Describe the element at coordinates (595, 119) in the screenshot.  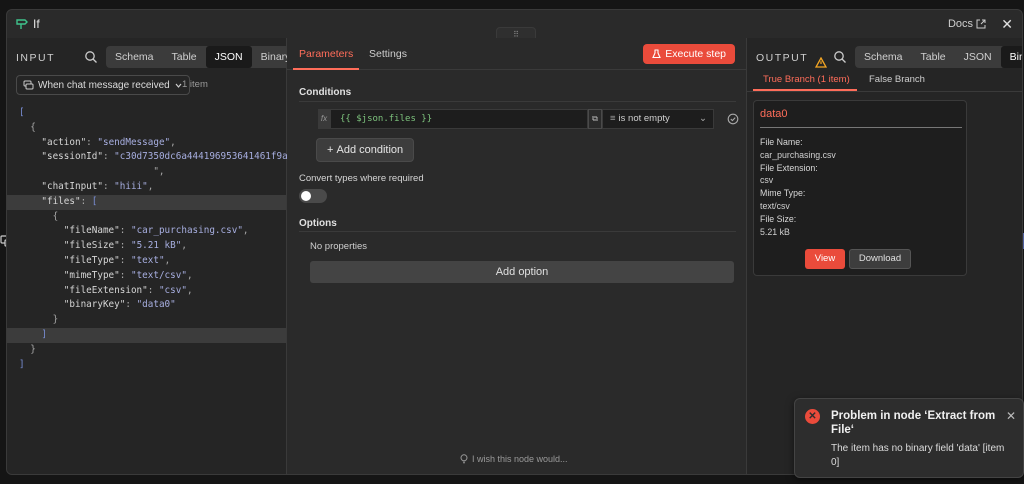
I see `expression-mapping-icon: ⧉` at that location.